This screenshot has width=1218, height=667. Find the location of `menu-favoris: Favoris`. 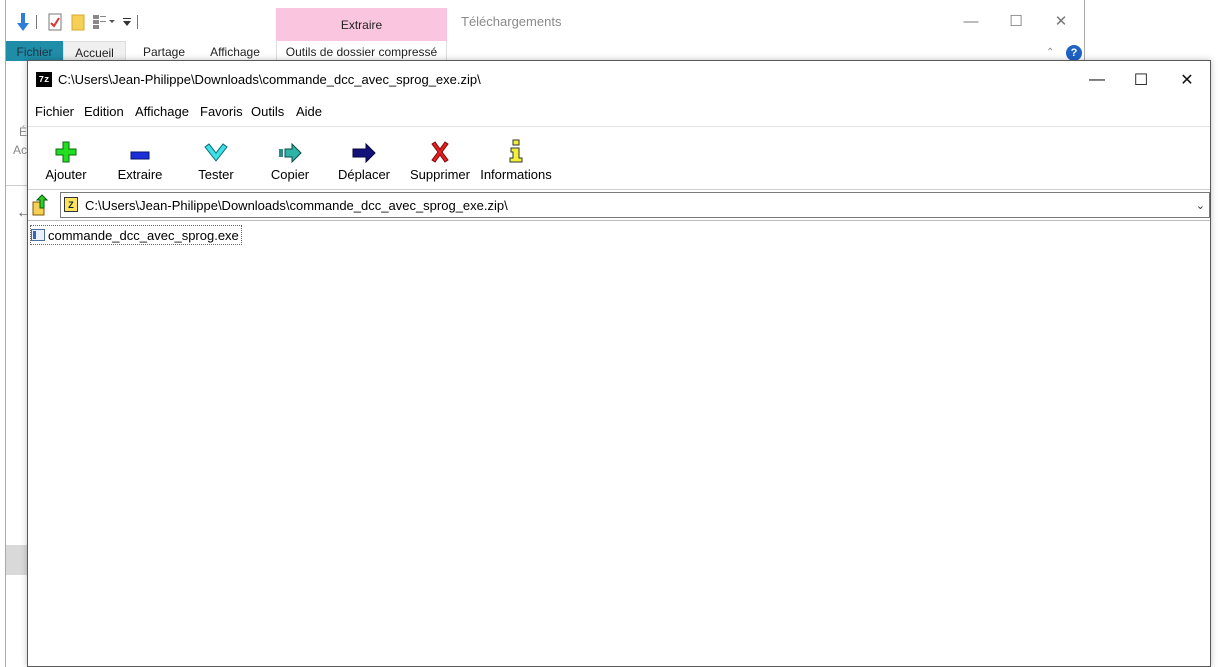

menu-favoris: Favoris is located at coordinates (221, 111).